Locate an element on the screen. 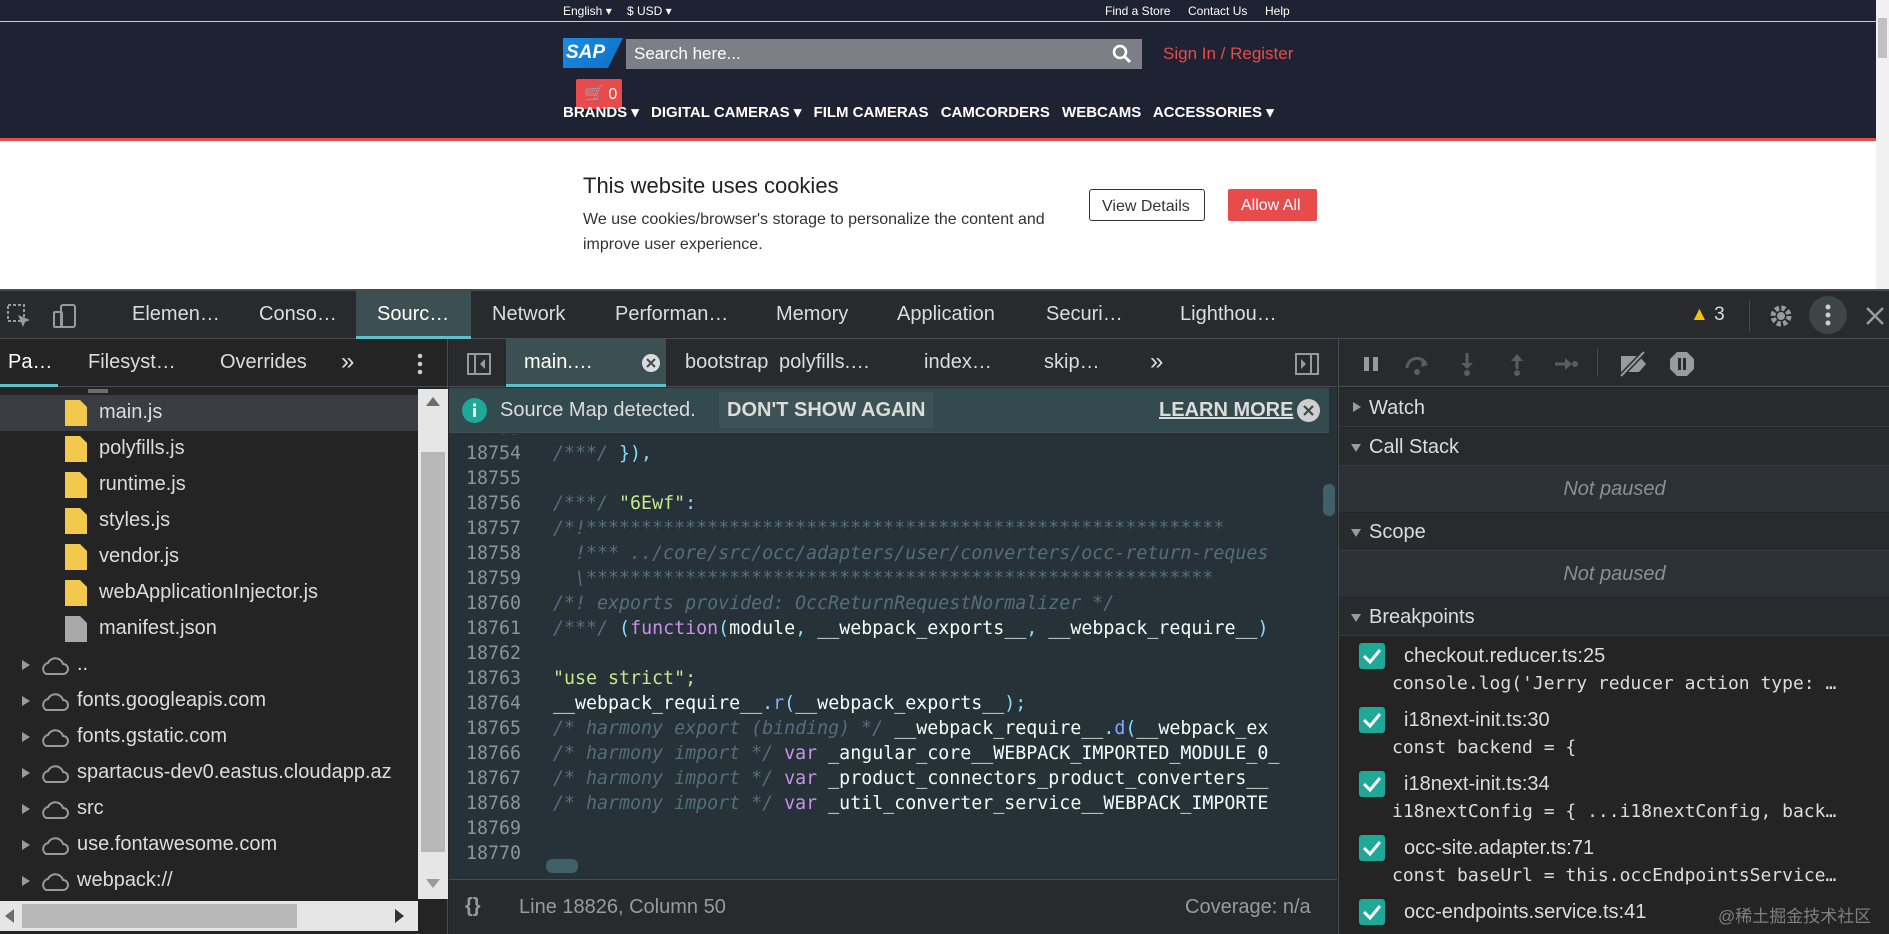 The height and width of the screenshot is (934, 1889). watch-section-header: Watch is located at coordinates (1614, 408).